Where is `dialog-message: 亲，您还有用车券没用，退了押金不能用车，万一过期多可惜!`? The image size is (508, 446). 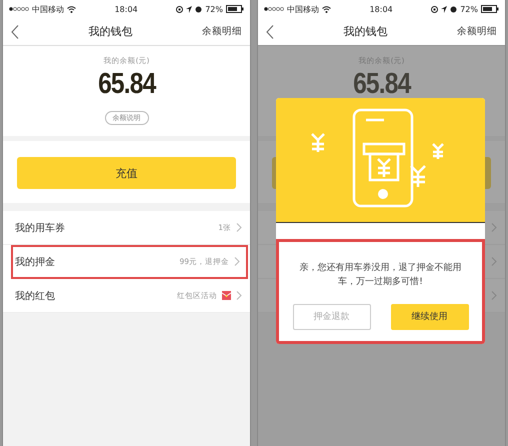 dialog-message: 亲，您还有用车券没用，退了押金不能用车，万一过期多可惜! is located at coordinates (380, 276).